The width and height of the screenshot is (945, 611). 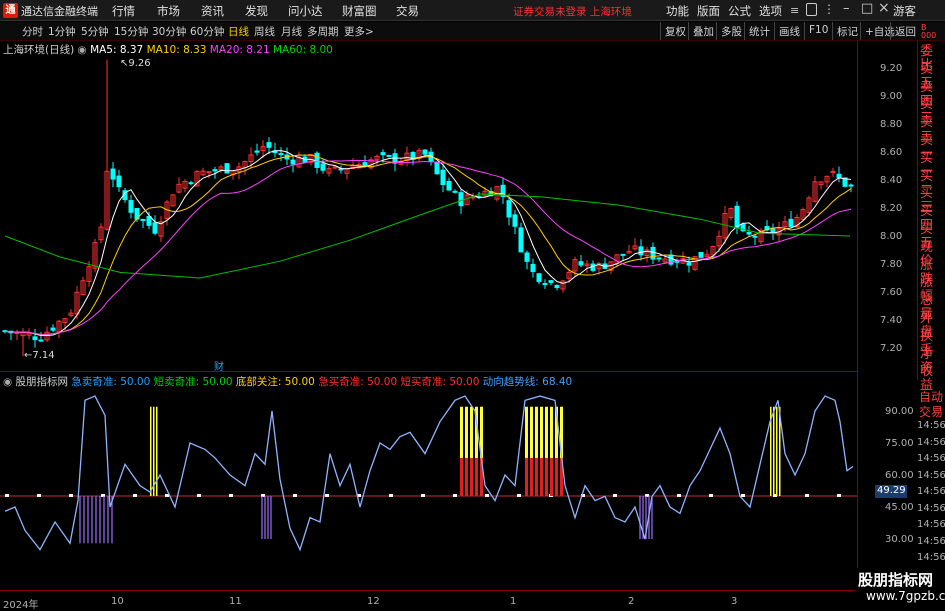 I want to click on indicator-trend-line: 动向趋势线: 68.40, so click(x=527, y=382).